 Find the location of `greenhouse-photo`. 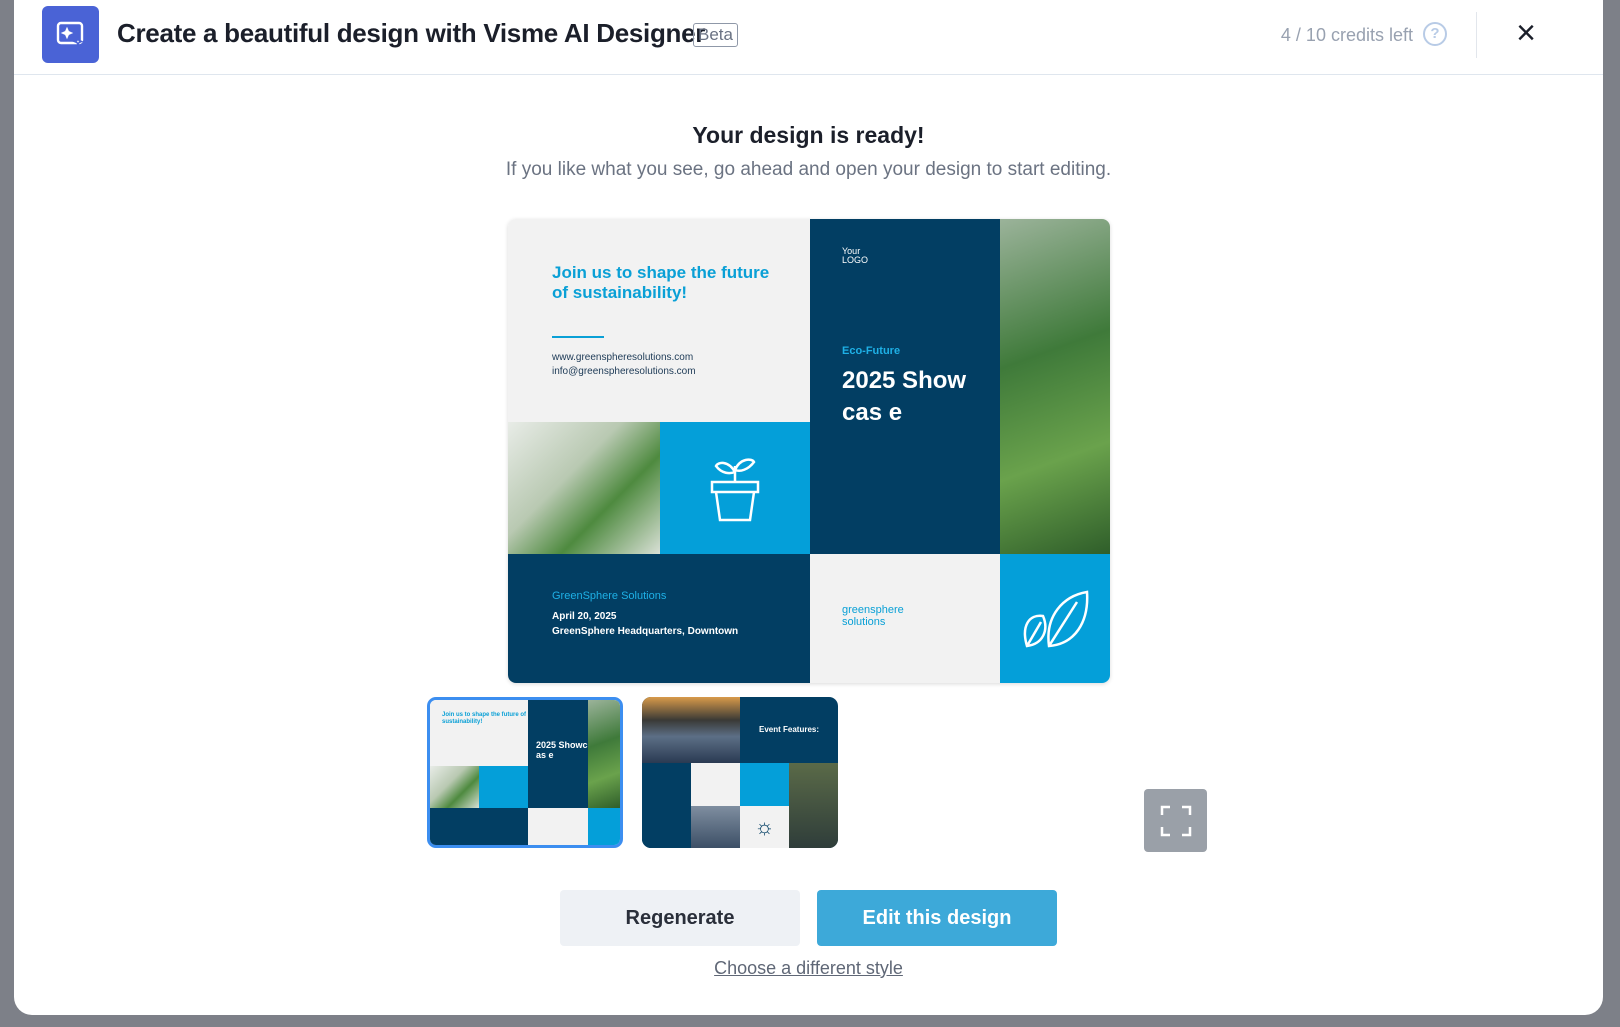

greenhouse-photo is located at coordinates (584, 488).